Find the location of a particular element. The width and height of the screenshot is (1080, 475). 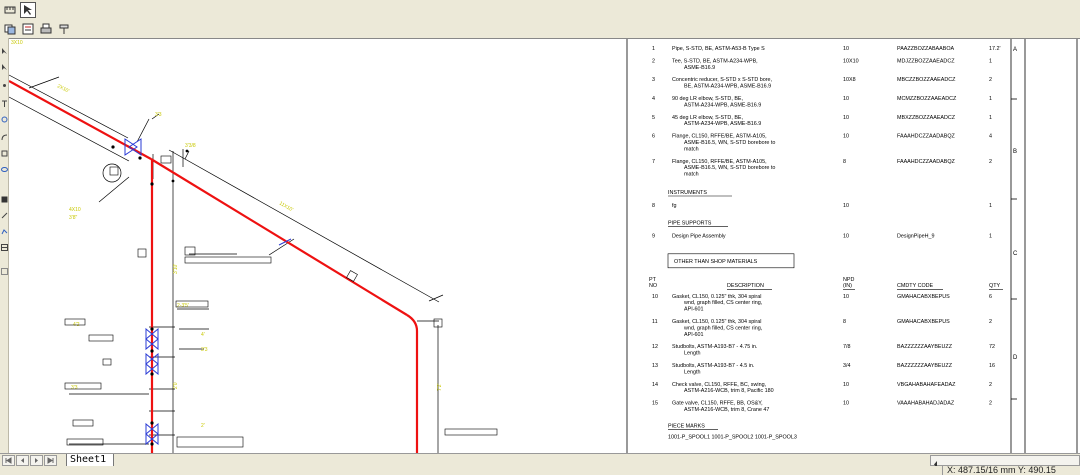

text-tool-icon is located at coordinates (4, 100).